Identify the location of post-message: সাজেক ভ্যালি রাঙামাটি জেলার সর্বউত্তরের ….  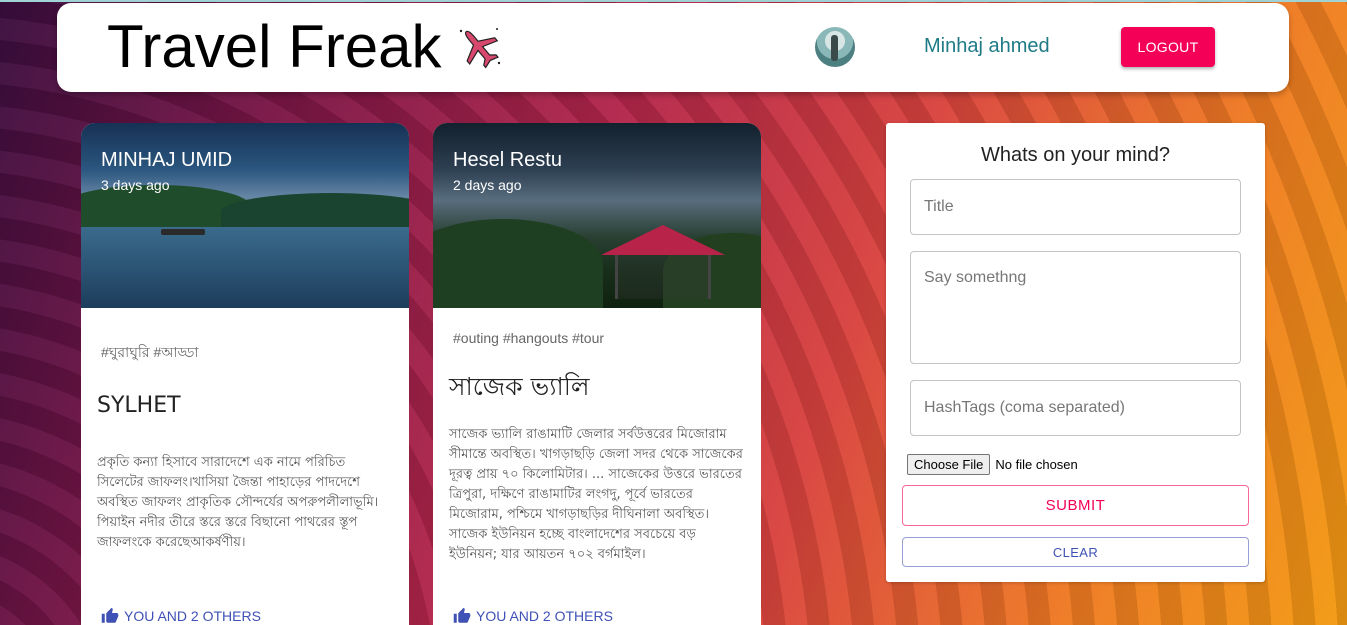
(596, 494).